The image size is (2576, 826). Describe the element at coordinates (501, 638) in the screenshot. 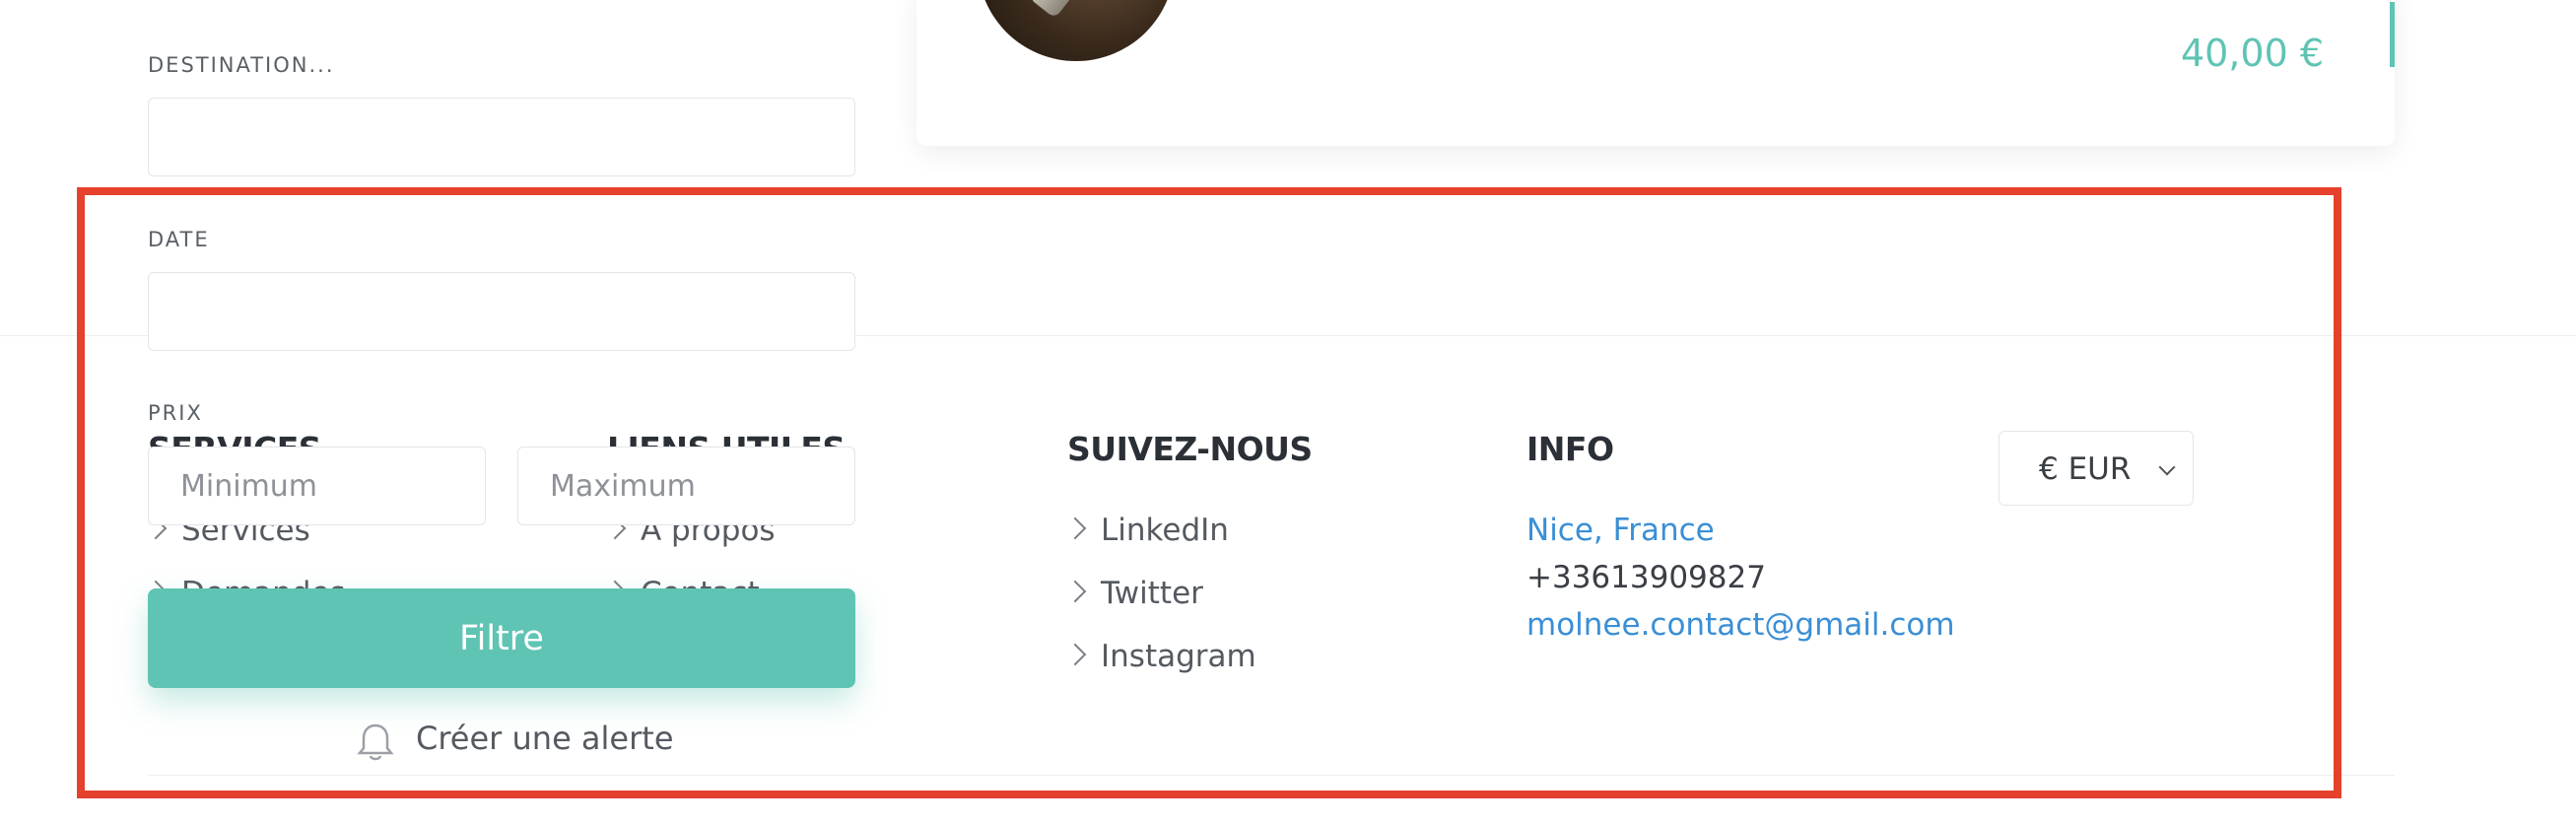

I see `filter-button: Filtre` at that location.